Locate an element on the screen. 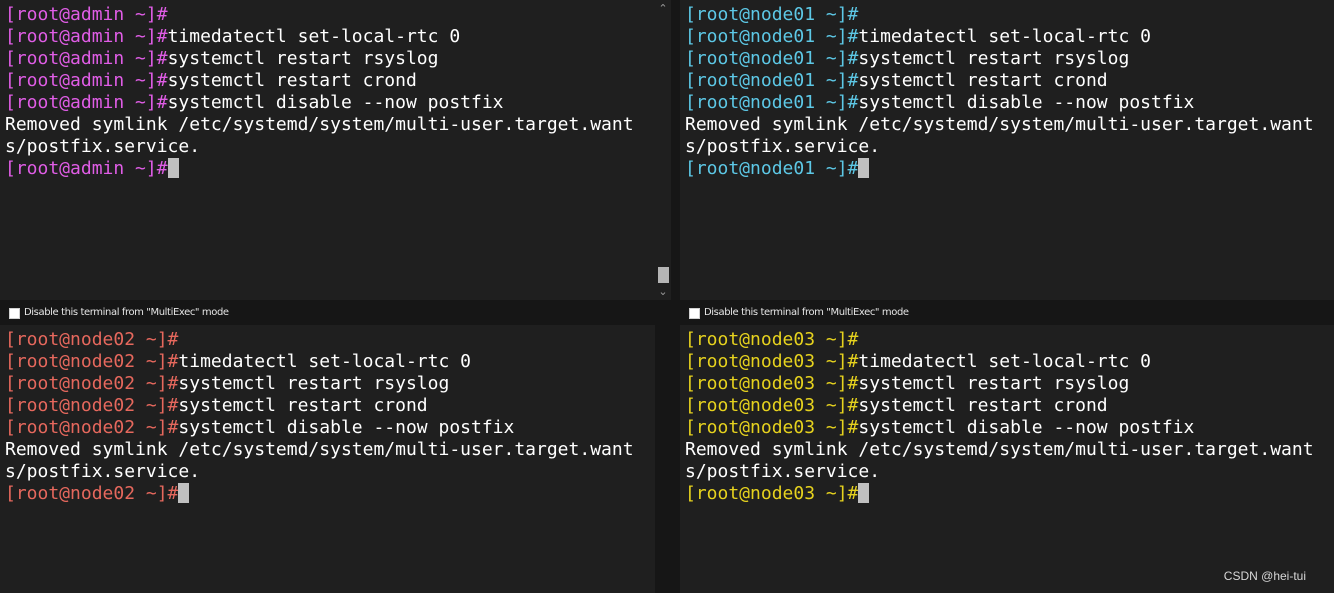  terminal-line: [root@node03 ~]#systemctl restart crond is located at coordinates (999, 406).